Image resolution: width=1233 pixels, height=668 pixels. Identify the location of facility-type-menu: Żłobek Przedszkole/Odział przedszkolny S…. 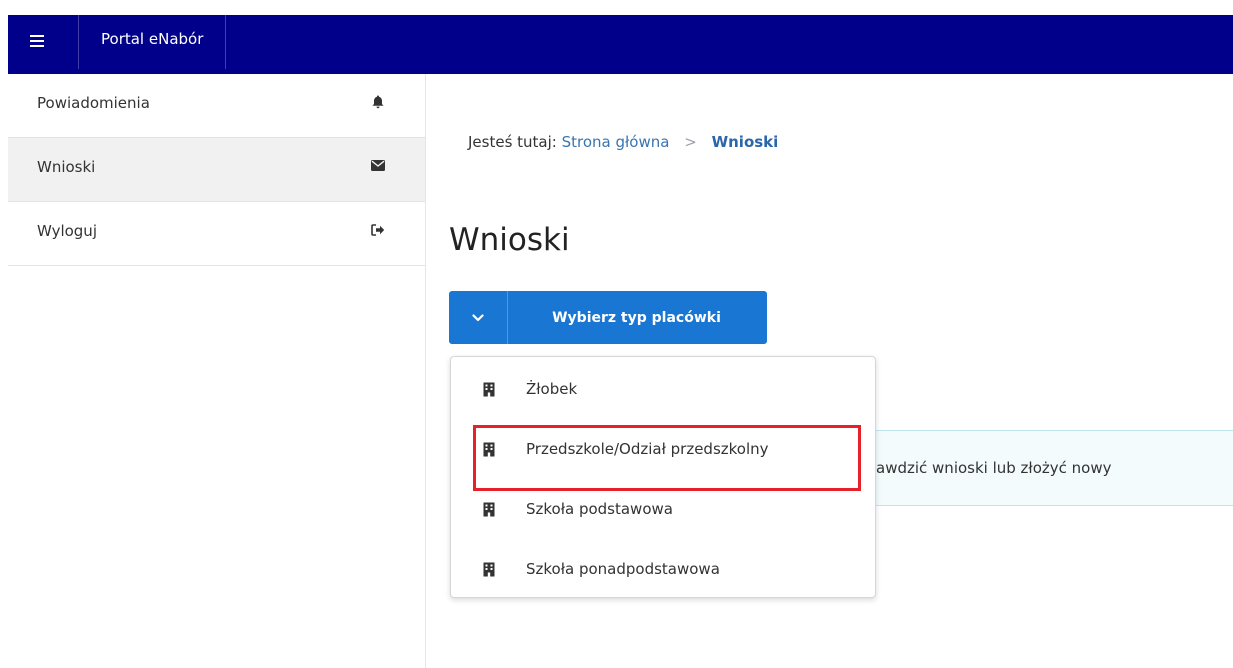
(663, 477).